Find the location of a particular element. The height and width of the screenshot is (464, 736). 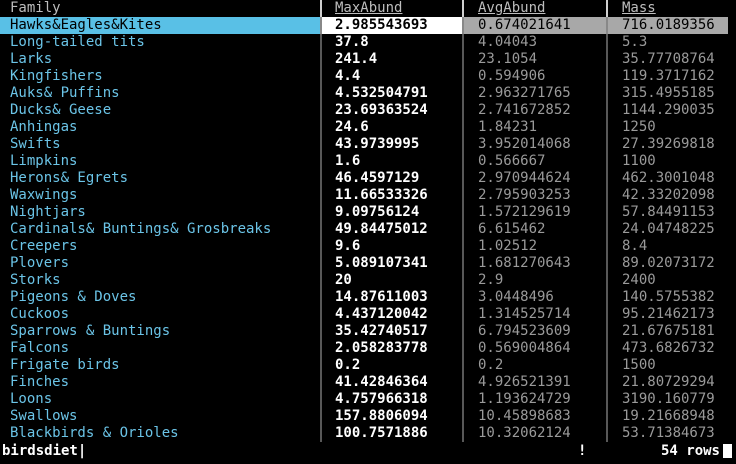

mass-cell: 89.02073172 is located at coordinates (679, 263).